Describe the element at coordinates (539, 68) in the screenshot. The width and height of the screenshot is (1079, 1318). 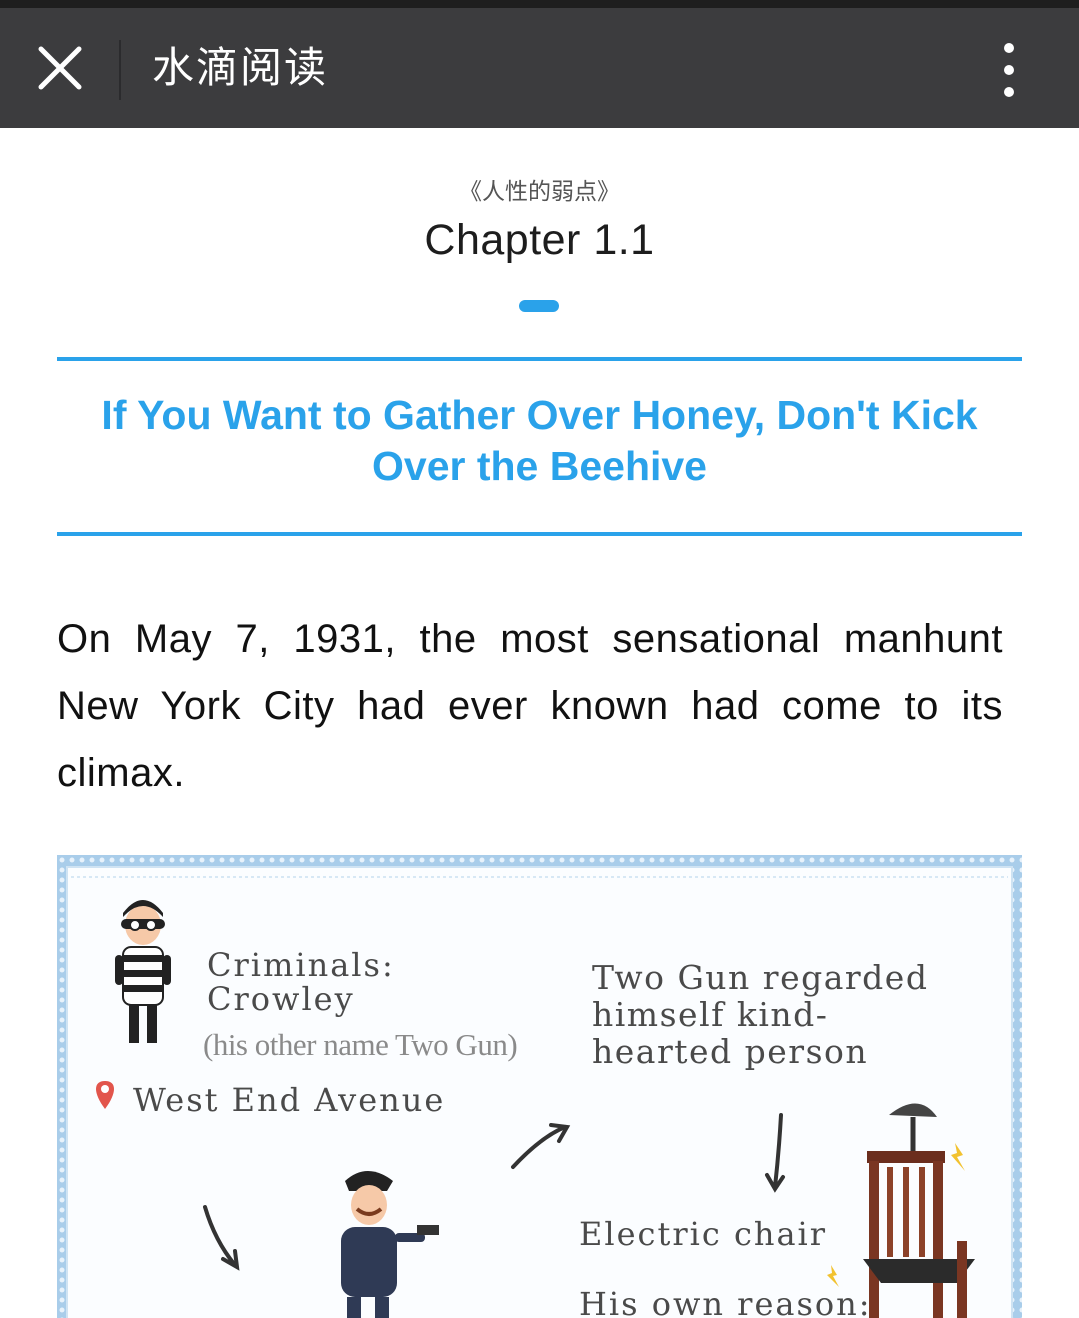
I see `nav-bar: 水滴阅读` at that location.